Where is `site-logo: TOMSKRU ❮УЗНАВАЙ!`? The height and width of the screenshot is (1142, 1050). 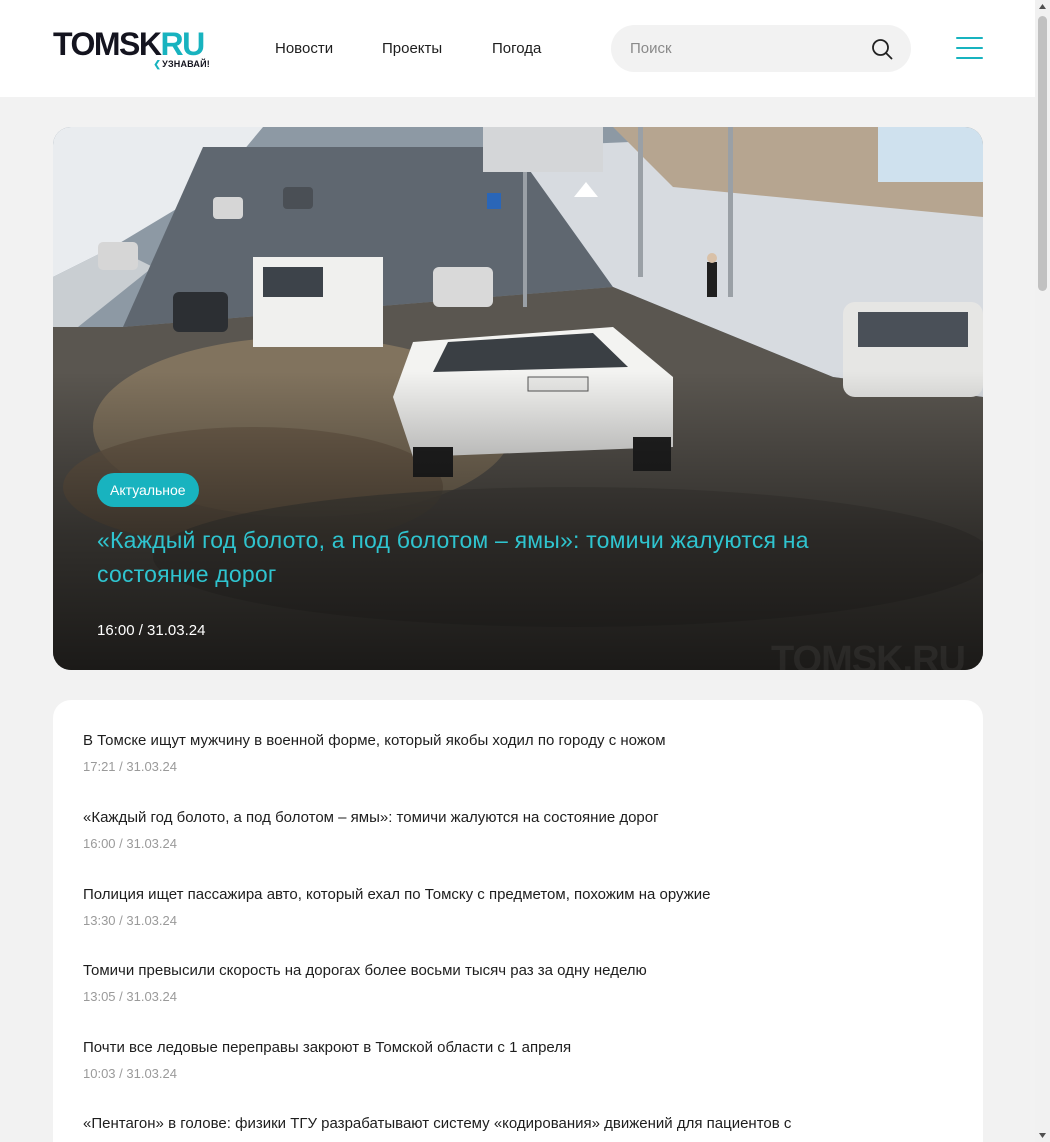 site-logo: TOMSKRU ❮УЗНАВАЙ! is located at coordinates (133, 50).